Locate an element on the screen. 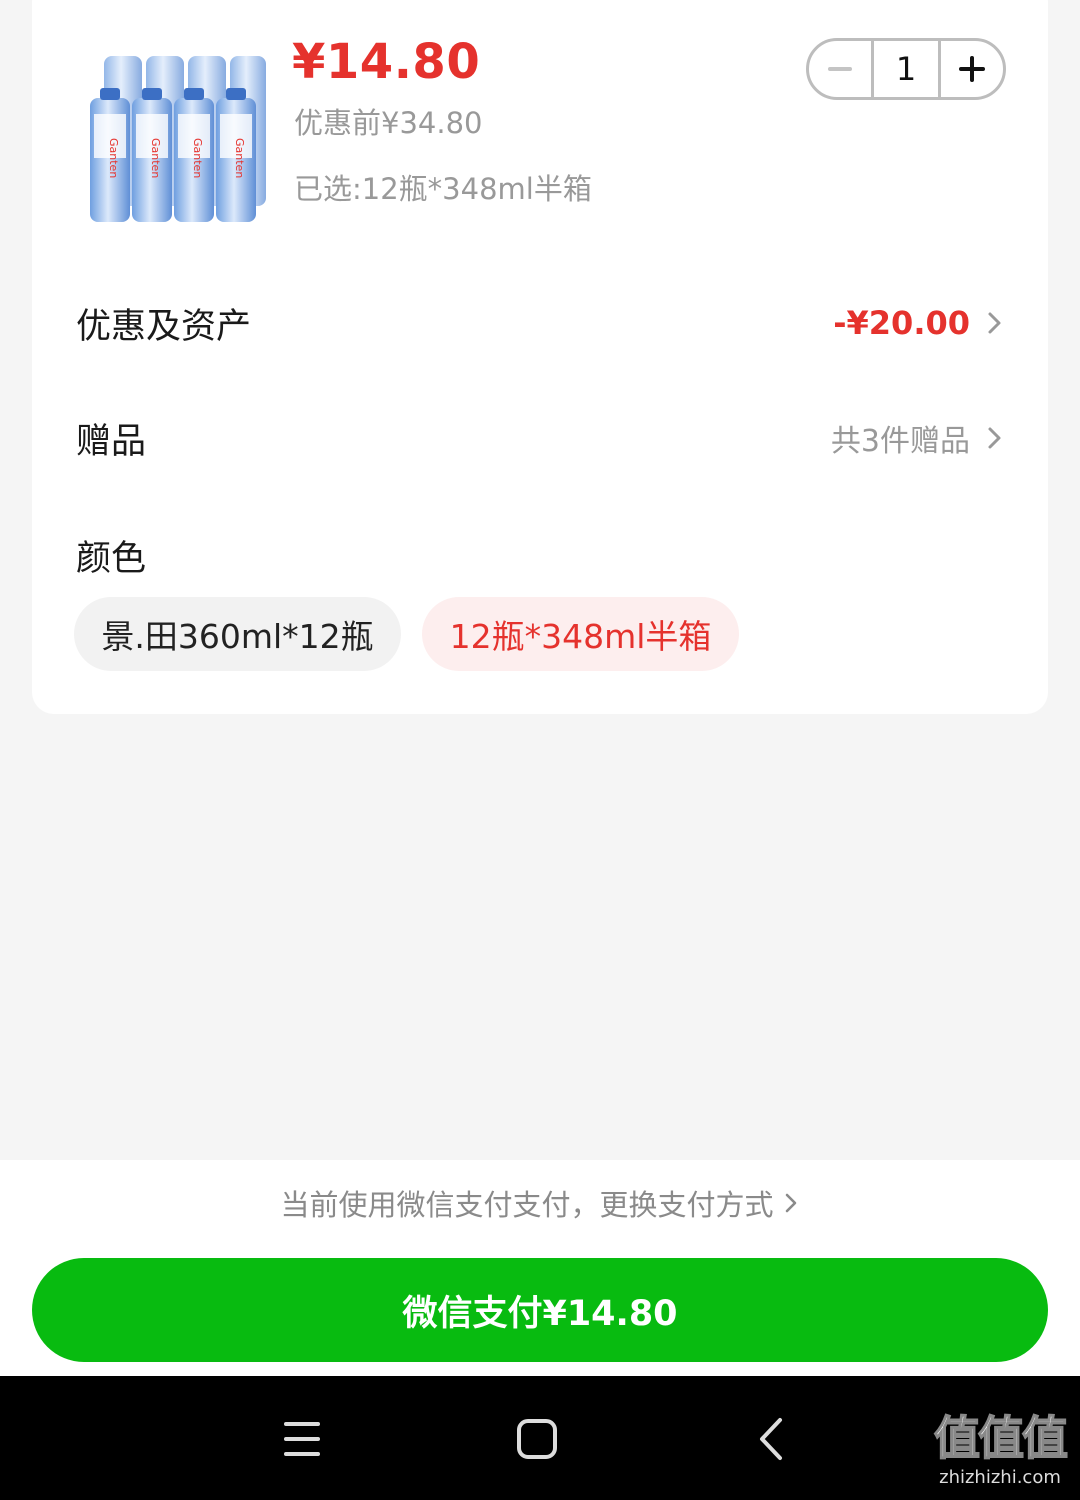 The height and width of the screenshot is (1500, 1080). discount-row: 优惠及资产 -¥20.00 is located at coordinates (541, 323).